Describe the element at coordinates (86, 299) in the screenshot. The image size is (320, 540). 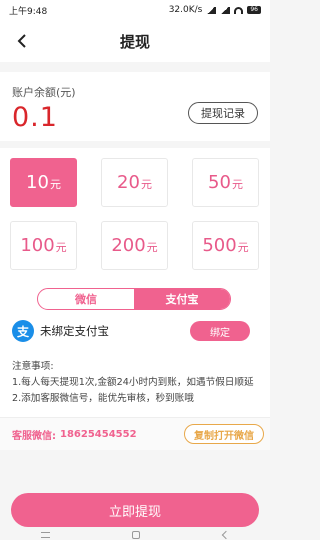
I see `tab-wechat: 微信` at that location.